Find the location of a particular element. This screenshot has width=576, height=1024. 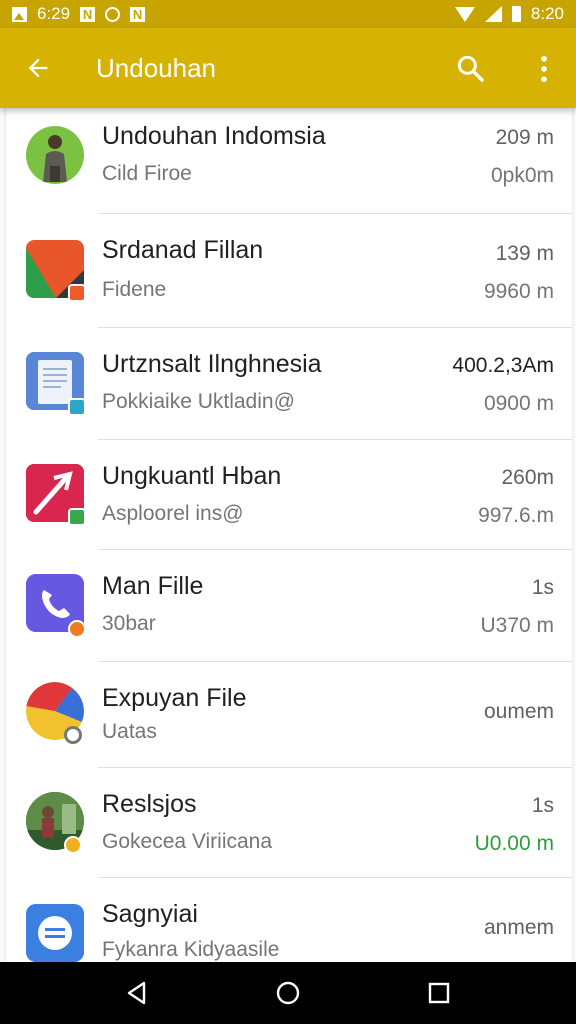

item-detail: 0900 m is located at coordinates (518, 403).